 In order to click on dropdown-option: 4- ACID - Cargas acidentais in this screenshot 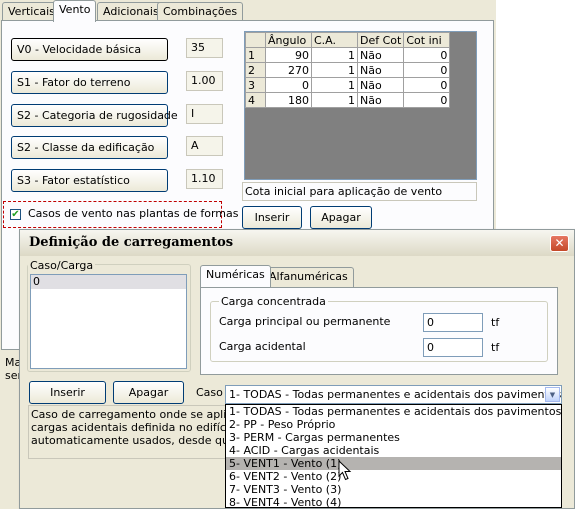, I will do `click(393, 450)`.